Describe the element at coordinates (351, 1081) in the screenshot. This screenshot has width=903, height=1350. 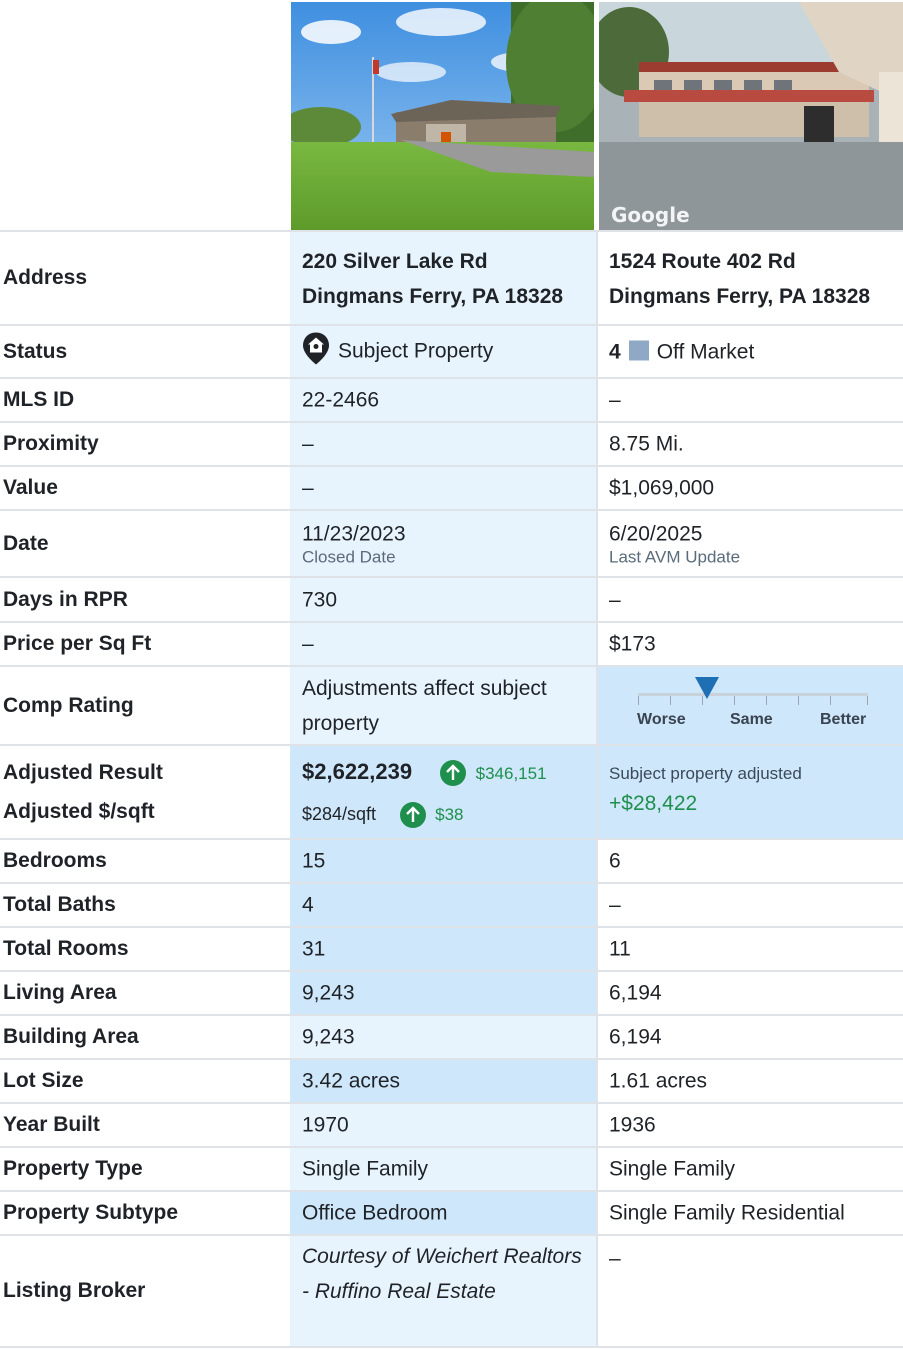
I see `subject-lot-size: 3.42 acres` at that location.